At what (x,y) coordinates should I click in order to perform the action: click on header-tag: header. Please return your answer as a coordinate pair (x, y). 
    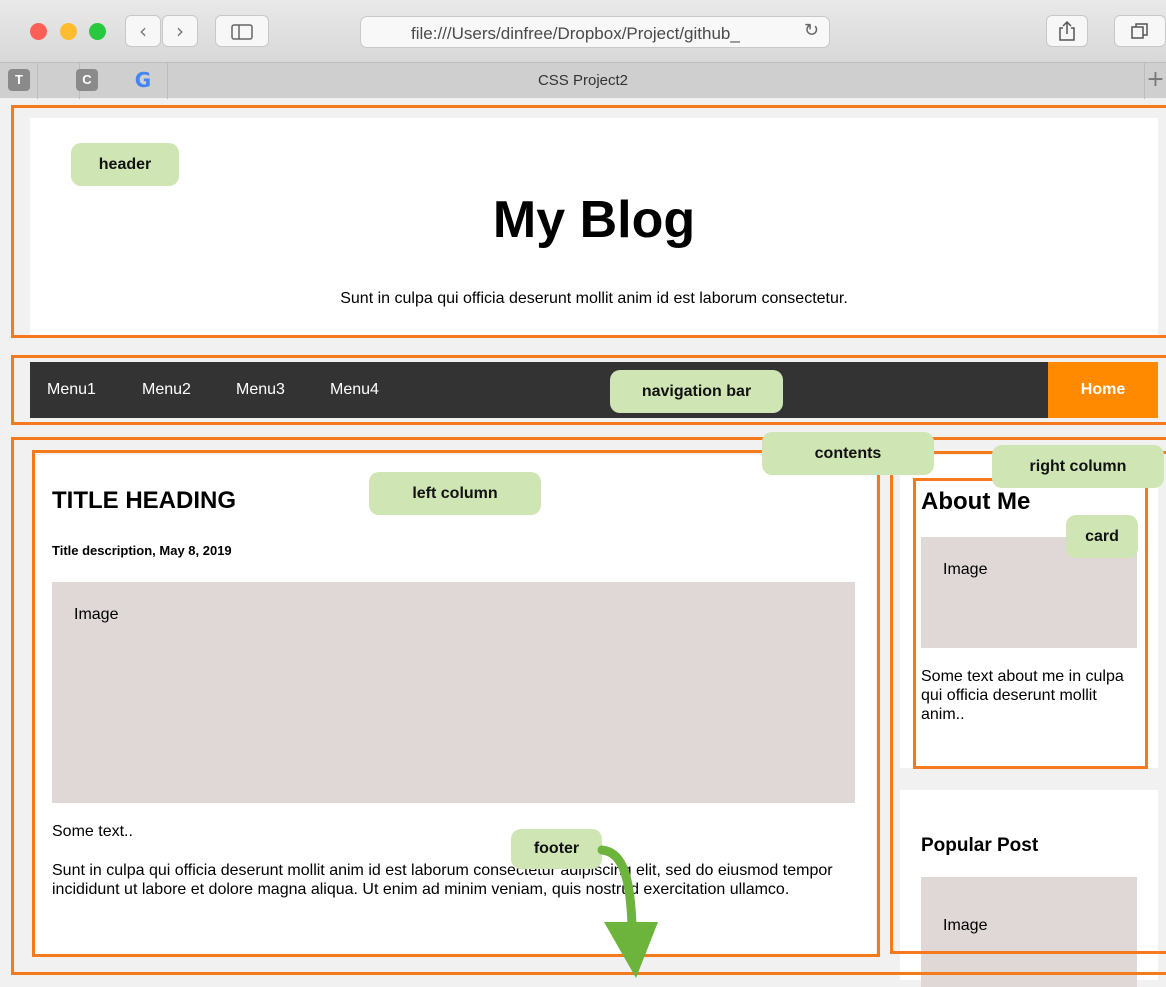
    Looking at the image, I should click on (125, 164).